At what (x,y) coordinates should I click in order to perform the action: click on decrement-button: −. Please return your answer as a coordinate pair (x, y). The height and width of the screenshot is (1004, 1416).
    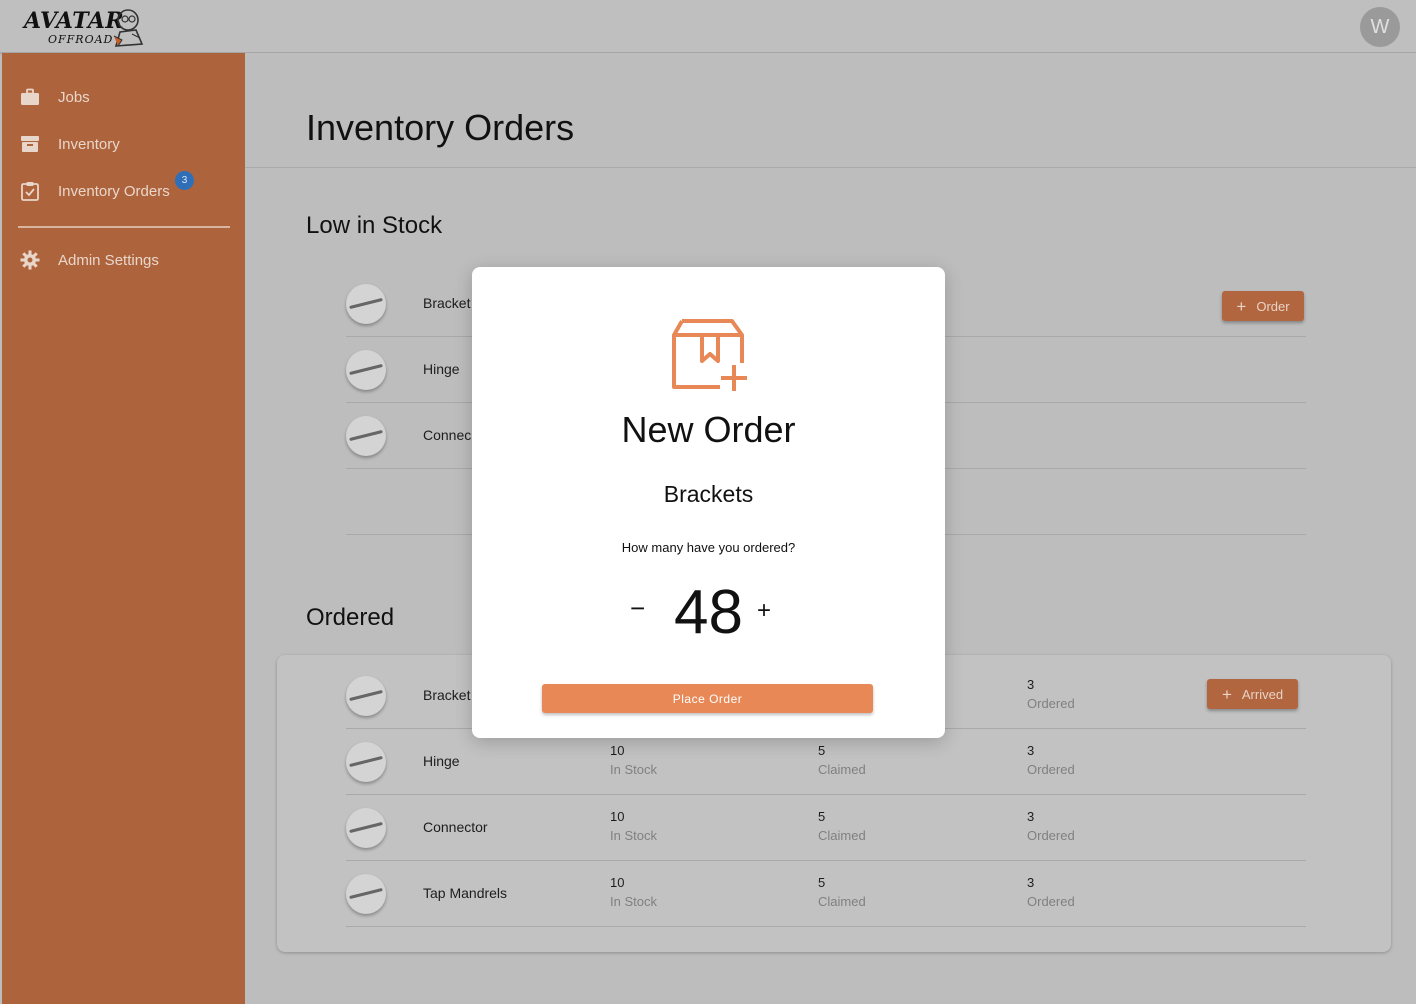
    Looking at the image, I should click on (637, 608).